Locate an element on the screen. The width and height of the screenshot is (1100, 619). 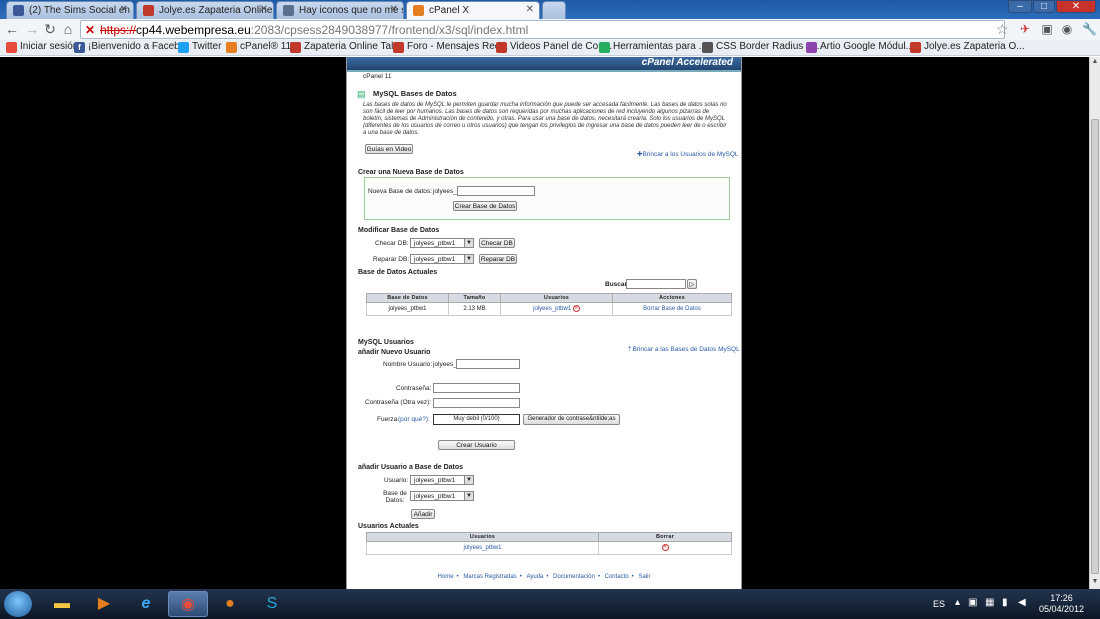
clock-time: 17:26 is located at coordinates (1061, 598).